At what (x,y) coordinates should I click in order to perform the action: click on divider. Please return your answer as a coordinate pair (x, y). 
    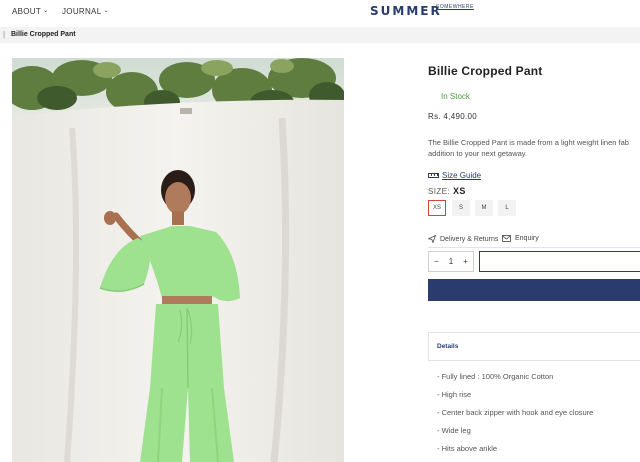
    Looking at the image, I should click on (534, 247).